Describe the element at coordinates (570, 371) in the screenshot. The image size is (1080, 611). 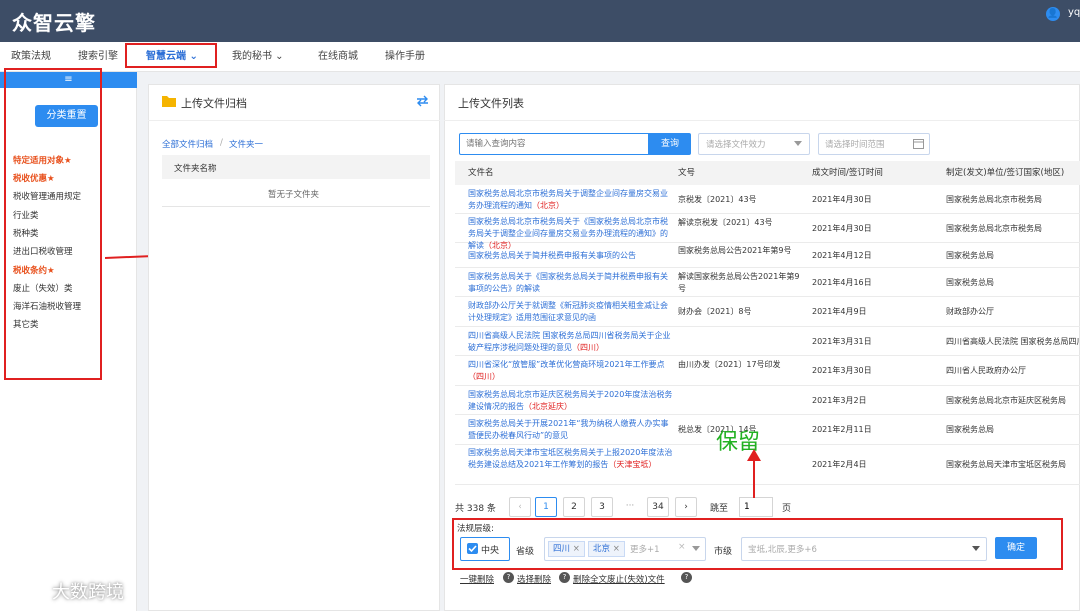
I see `file-name-link: 四川省深化“放管服”改革优化营商环境2021年工作要点 （四川）` at that location.